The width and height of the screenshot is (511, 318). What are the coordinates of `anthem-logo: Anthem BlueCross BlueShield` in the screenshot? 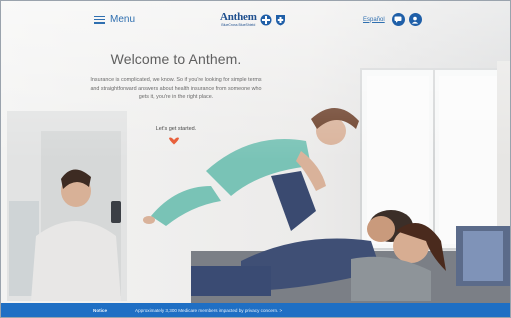 It's located at (253, 20).